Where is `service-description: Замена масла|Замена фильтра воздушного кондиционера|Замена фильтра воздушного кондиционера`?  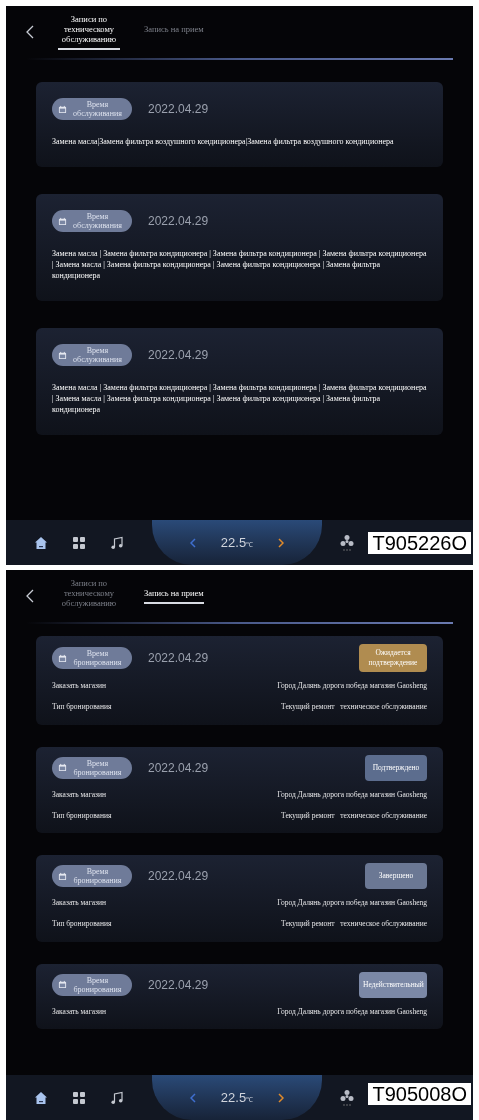
service-description: Замена масла|Замена фильтра воздушного кондиционера|Замена фильтра воздушного кондиционера is located at coordinates (223, 141).